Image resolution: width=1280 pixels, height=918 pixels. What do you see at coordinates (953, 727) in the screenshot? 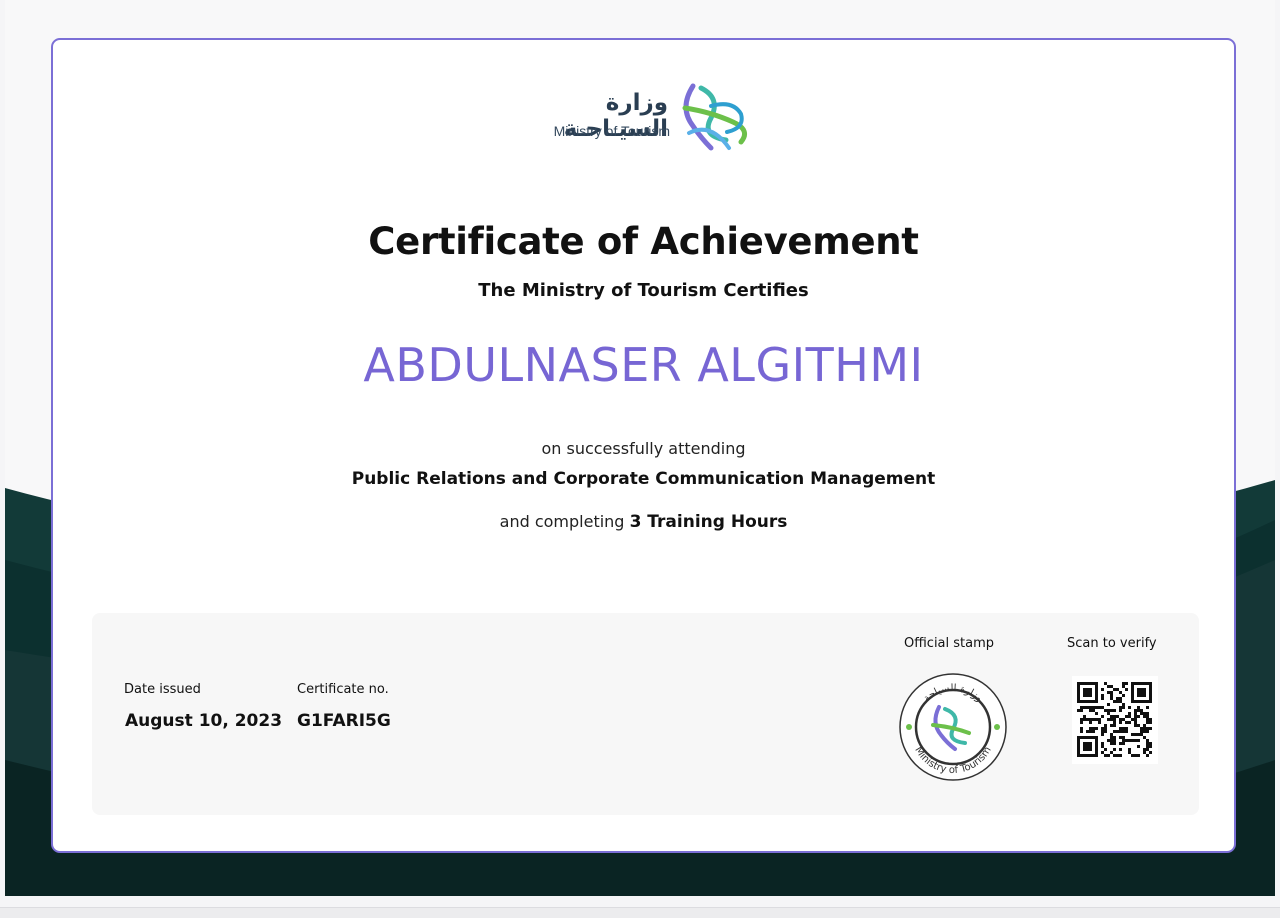
I see `official-stamp: وزارة السياحة Ministry of Tourism` at bounding box center [953, 727].